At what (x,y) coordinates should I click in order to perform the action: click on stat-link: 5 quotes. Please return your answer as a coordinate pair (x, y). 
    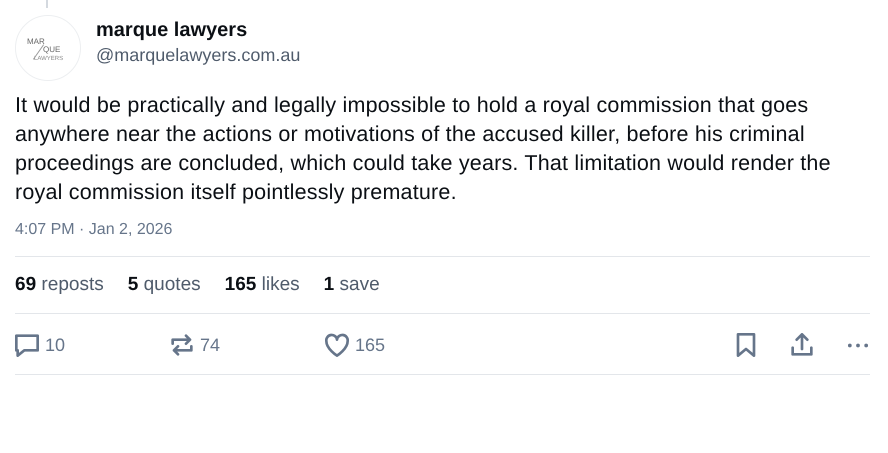
    Looking at the image, I should click on (164, 285).